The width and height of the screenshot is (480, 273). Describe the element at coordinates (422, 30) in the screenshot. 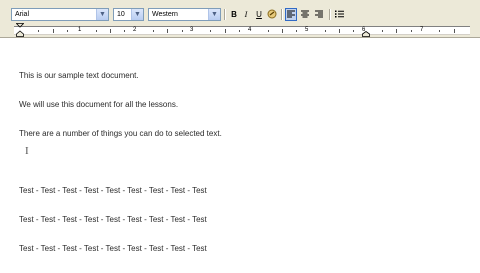

I see `ruler-number: 7` at that location.